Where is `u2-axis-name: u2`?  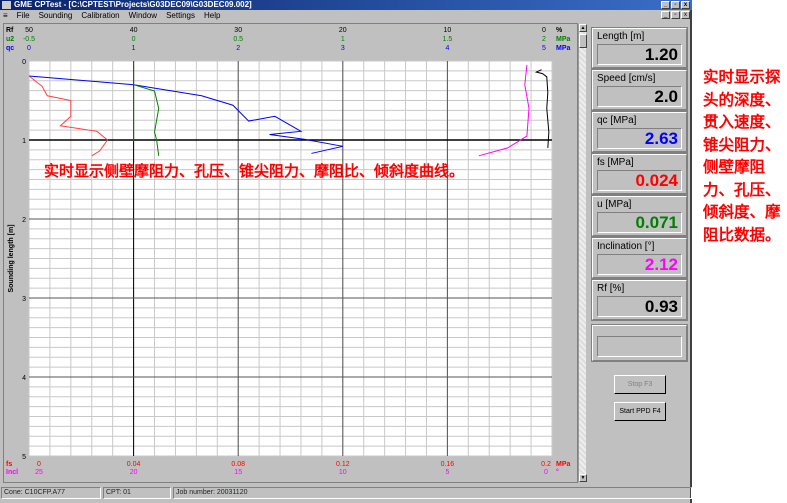 u2-axis-name: u2 is located at coordinates (10, 39).